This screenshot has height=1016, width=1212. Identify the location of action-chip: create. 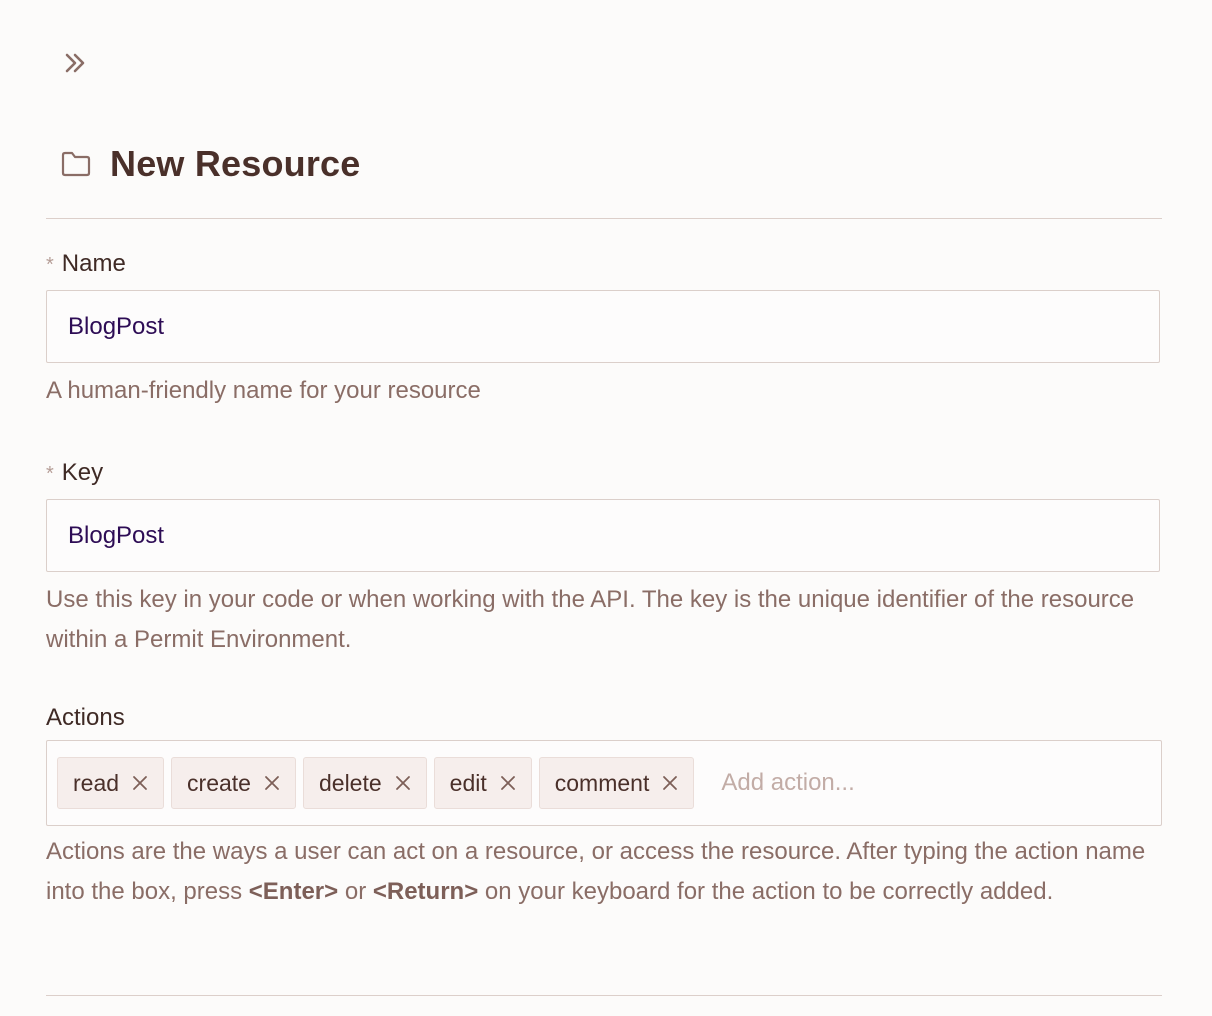
(233, 783).